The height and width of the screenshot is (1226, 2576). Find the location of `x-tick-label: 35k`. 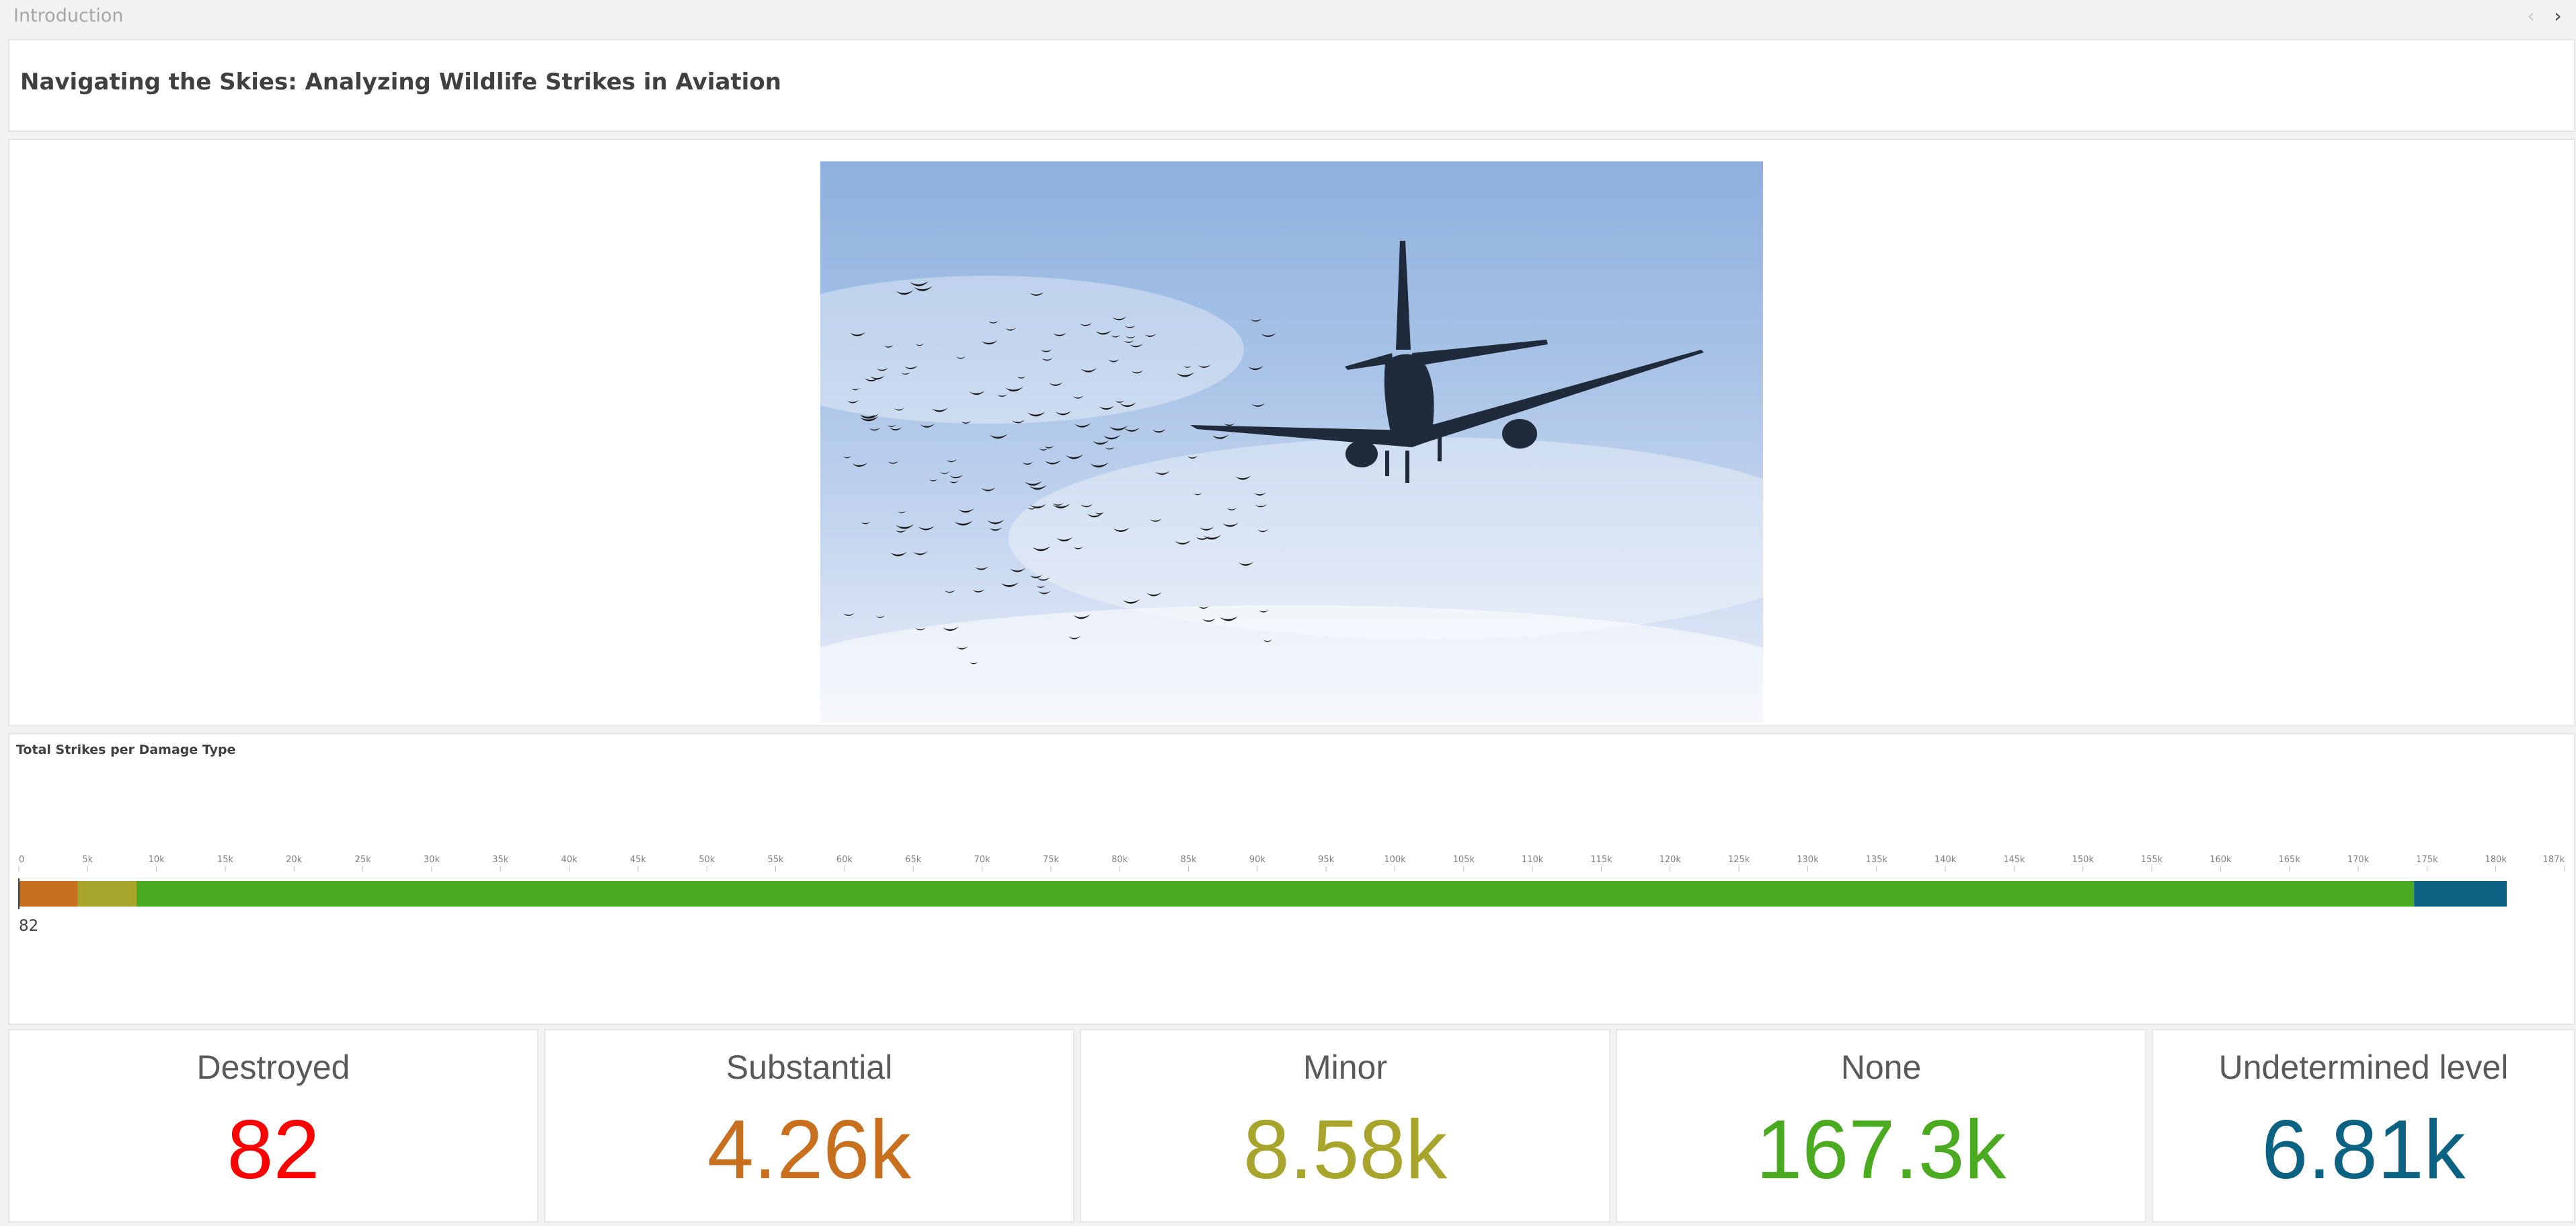

x-tick-label: 35k is located at coordinates (501, 860).